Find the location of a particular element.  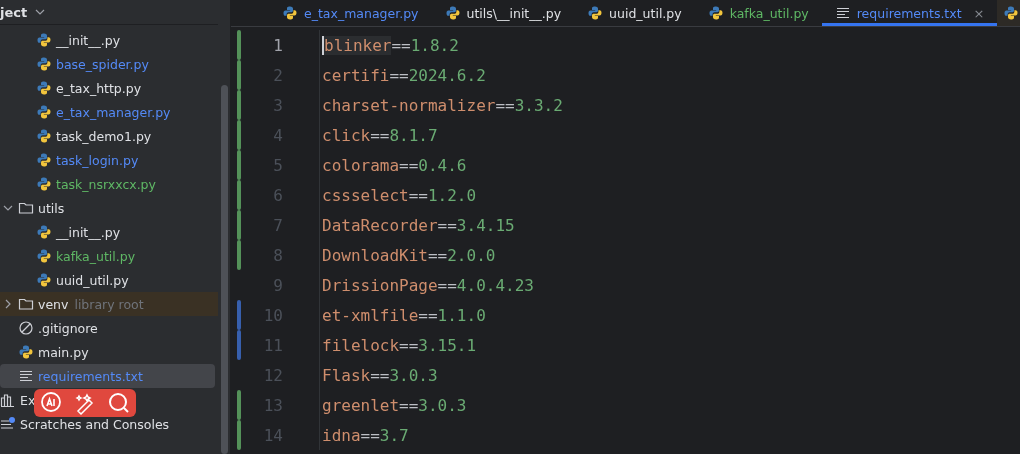

tree-item: uuid_util.py is located at coordinates (107, 280).